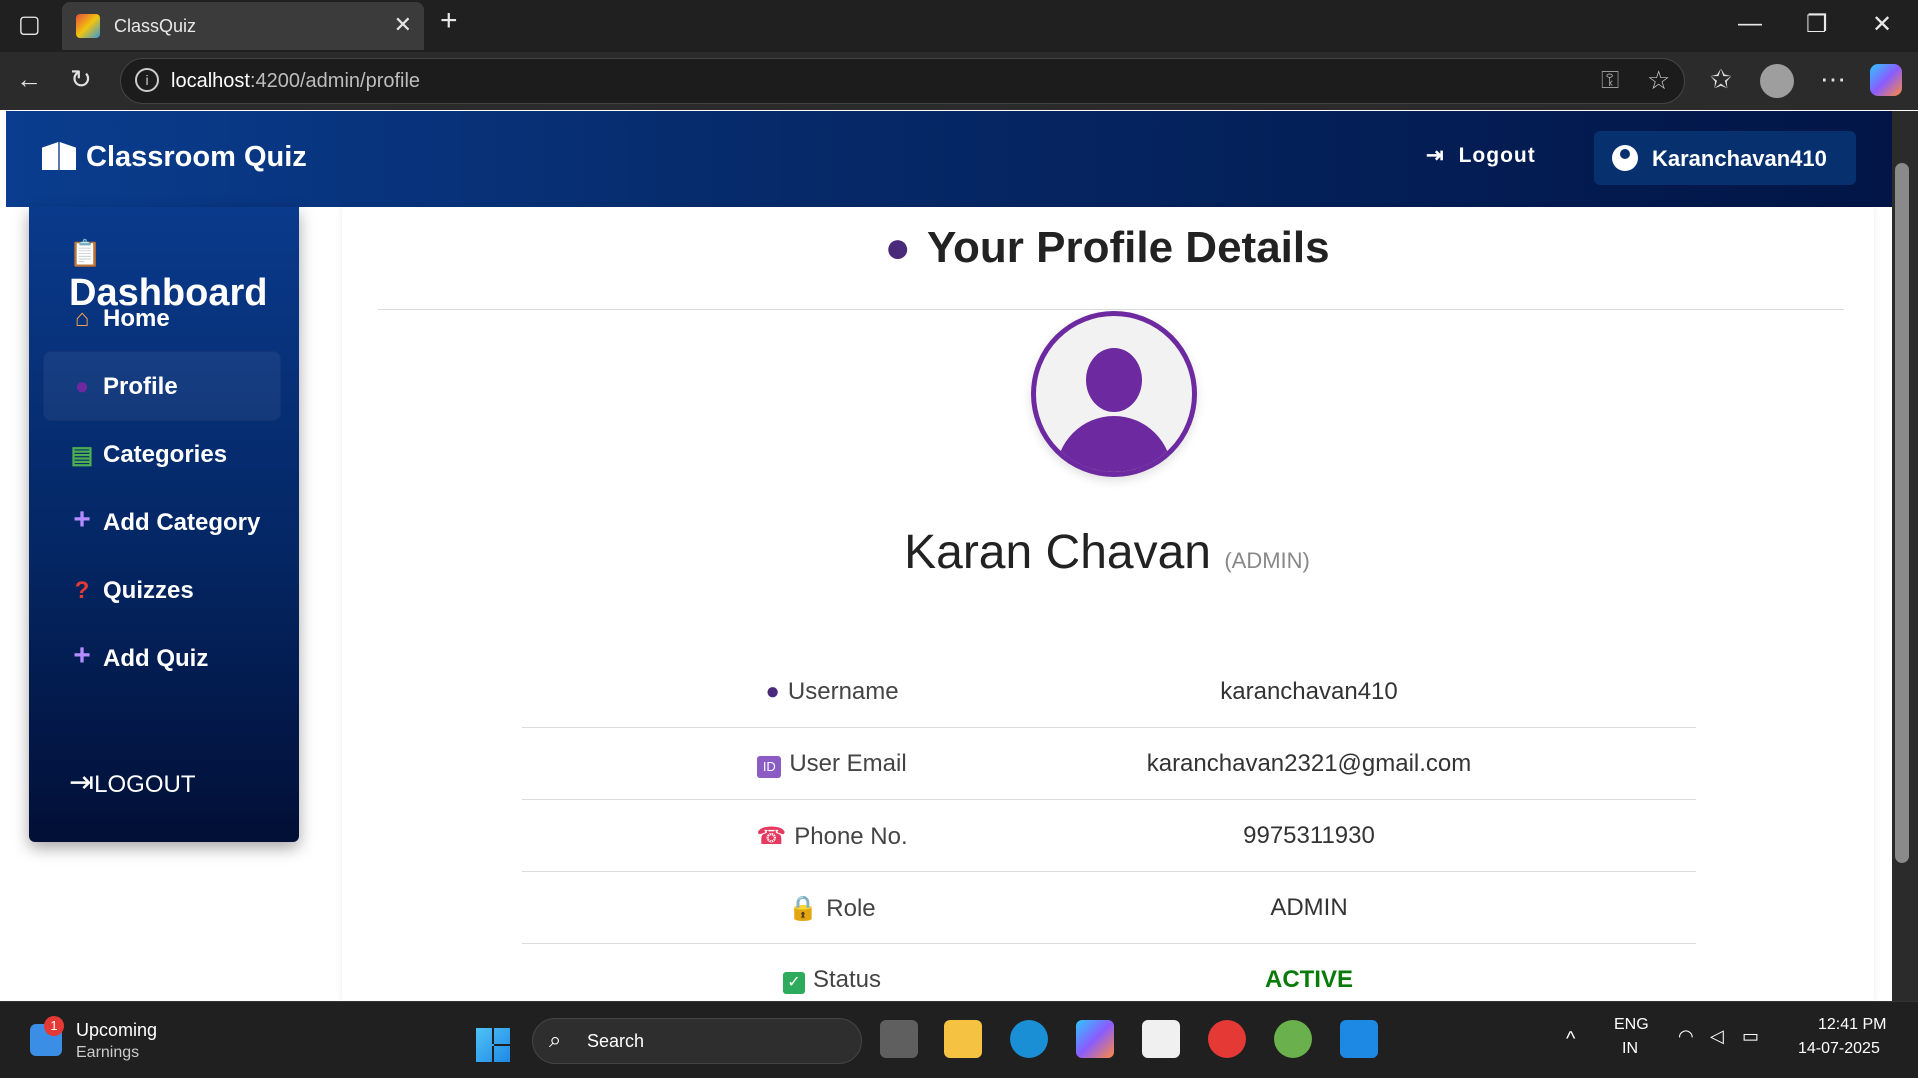 This screenshot has height=1078, width=1918. I want to click on edge-icon, so click(1029, 1039).